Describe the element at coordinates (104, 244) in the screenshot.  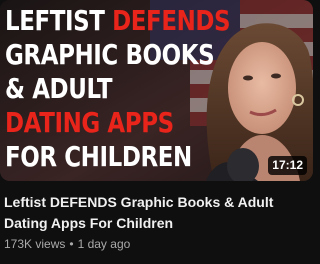
I see `upload-age: 1 day ago` at that location.